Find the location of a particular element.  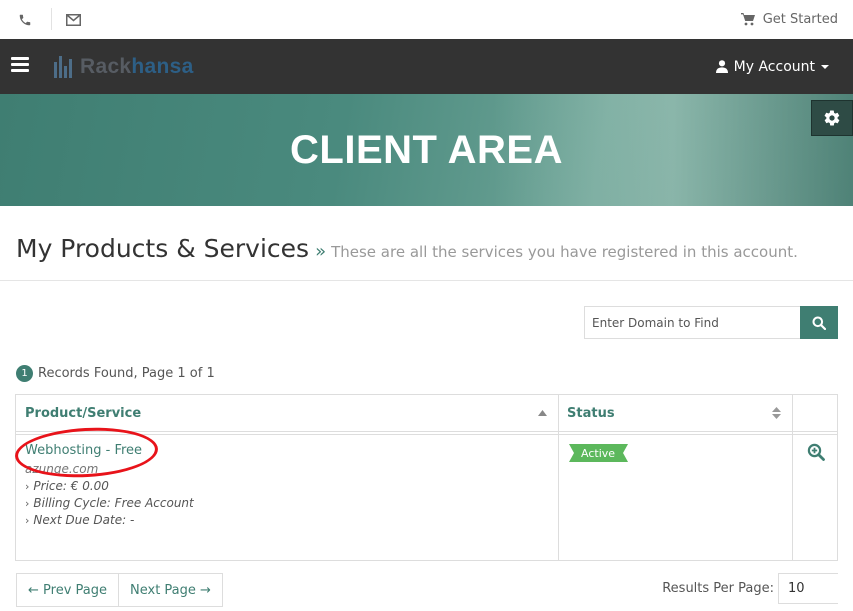

results-per-page-select: 10 is located at coordinates (808, 588).